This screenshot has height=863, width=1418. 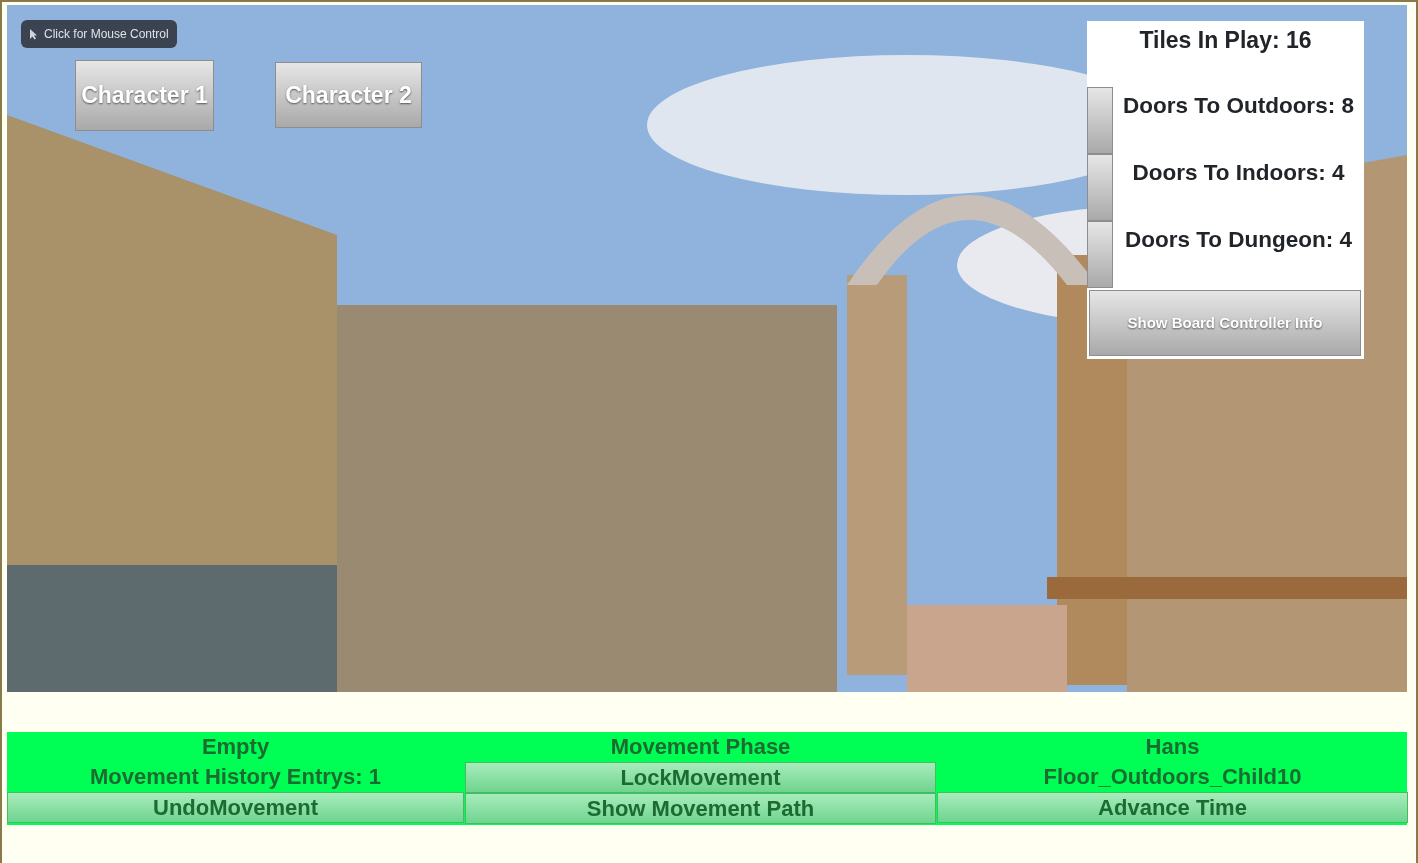 I want to click on mouse-control-hint: Click for Mouse Control, so click(x=99, y=34).